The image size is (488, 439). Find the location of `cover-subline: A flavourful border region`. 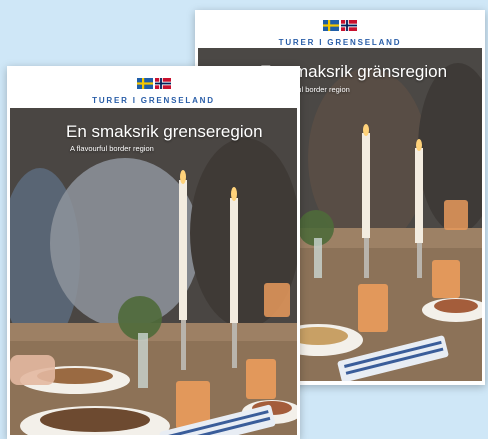

cover-subline: A flavourful border region is located at coordinates (112, 148).